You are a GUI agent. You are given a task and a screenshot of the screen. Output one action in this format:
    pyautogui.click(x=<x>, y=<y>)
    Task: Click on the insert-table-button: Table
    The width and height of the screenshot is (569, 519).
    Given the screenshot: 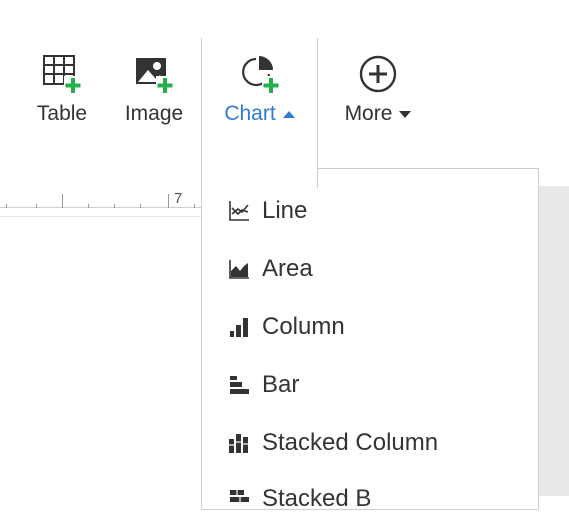 What is the action you would take?
    pyautogui.click(x=62, y=90)
    